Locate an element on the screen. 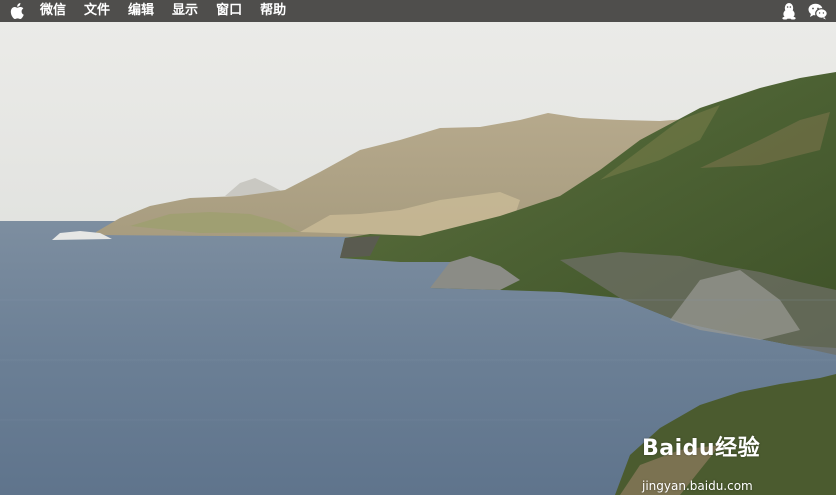  qq-penguin-icon is located at coordinates (789, 11).